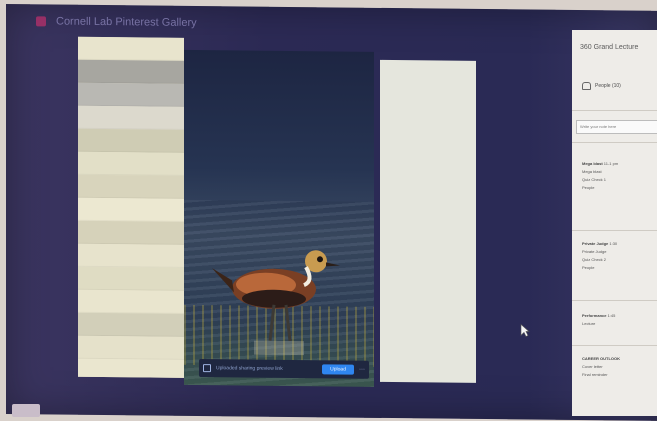  Describe the element at coordinates (428, 221) in the screenshot. I see `middle-blank-pane` at that location.